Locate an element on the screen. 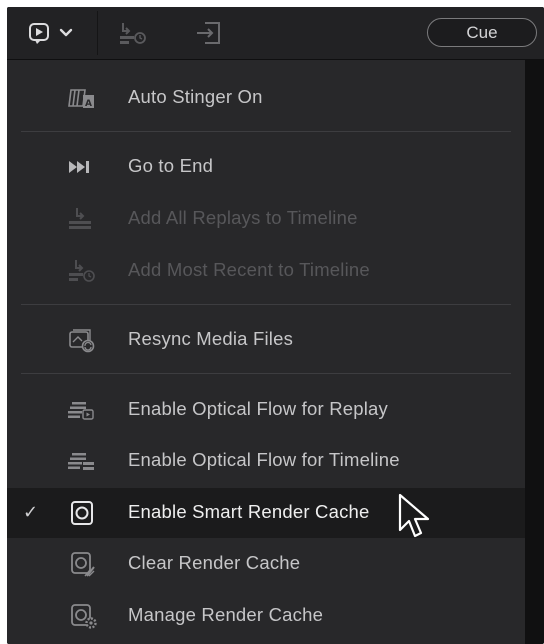 Image resolution: width=544 pixels, height=644 pixels. menu-item-clear-render-cache: Clear Render Cache is located at coordinates (266, 564).